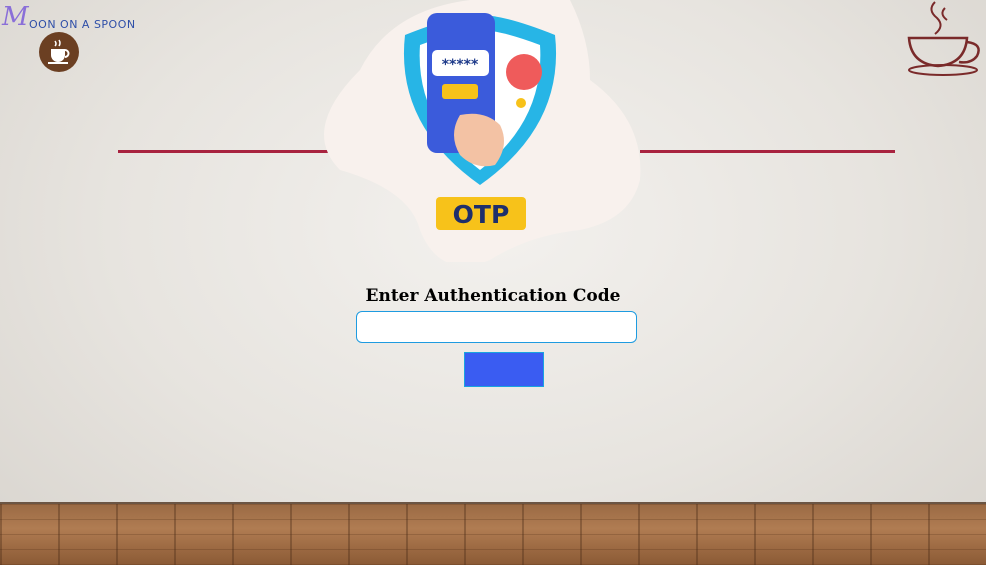 The image size is (986, 565). I want to click on logo-mark: M, so click(15, 17).